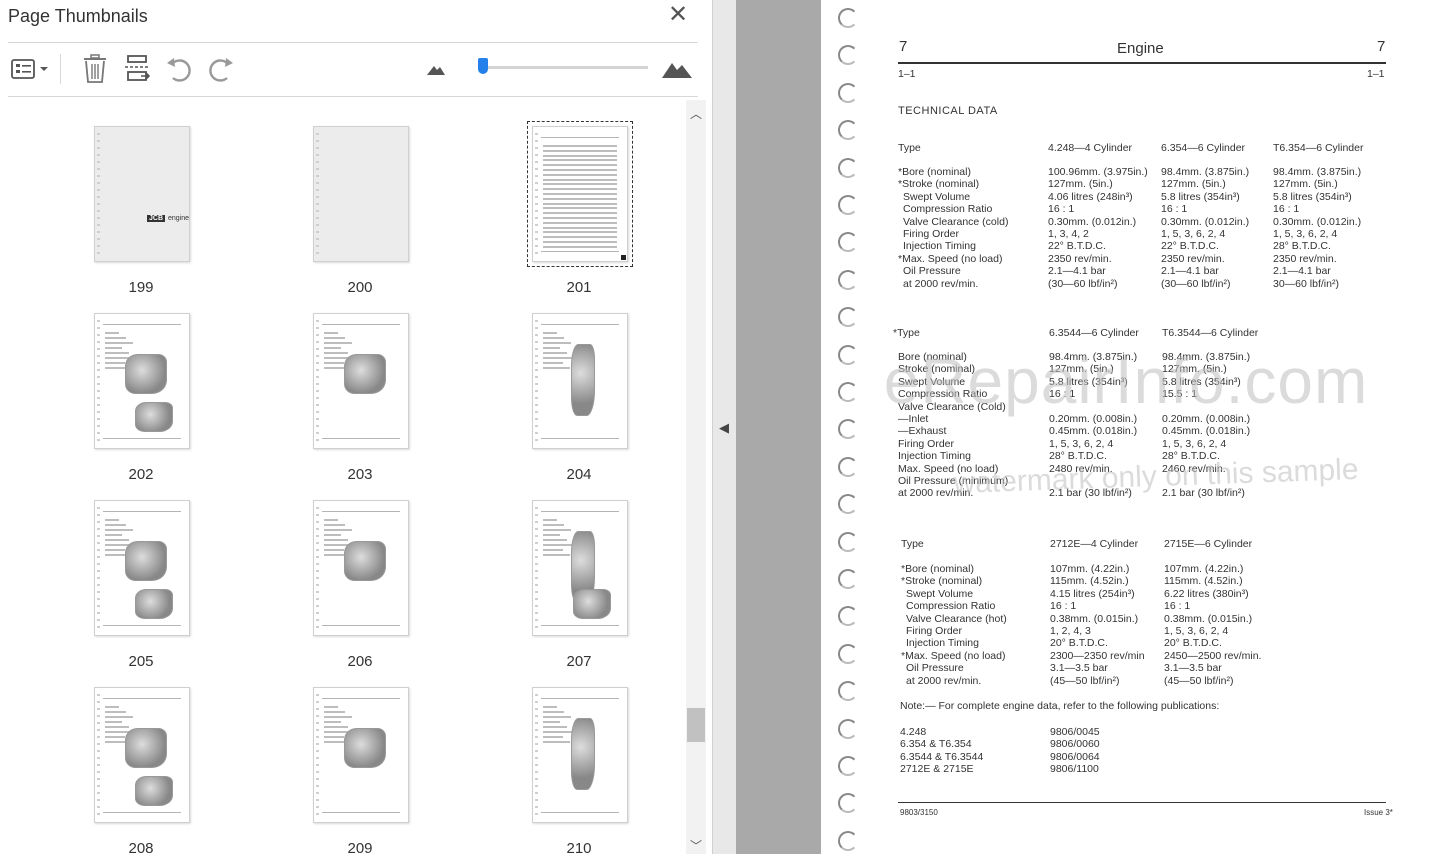 The width and height of the screenshot is (1431, 854). I want to click on page-thumbnail: 204, so click(585, 403).